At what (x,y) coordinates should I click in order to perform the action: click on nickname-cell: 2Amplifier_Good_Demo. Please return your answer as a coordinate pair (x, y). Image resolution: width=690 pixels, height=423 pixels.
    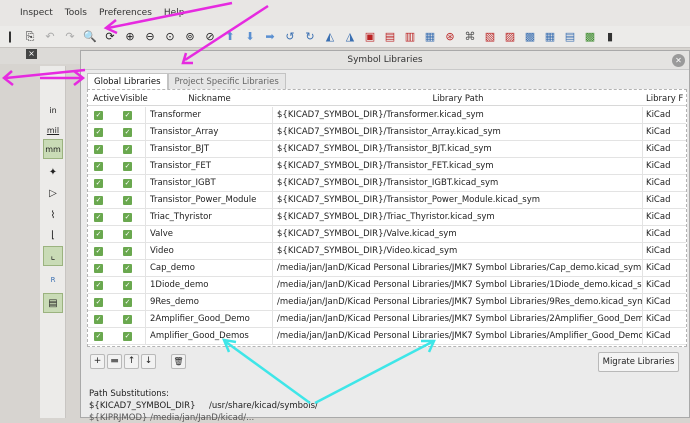
    Looking at the image, I should click on (209, 319).